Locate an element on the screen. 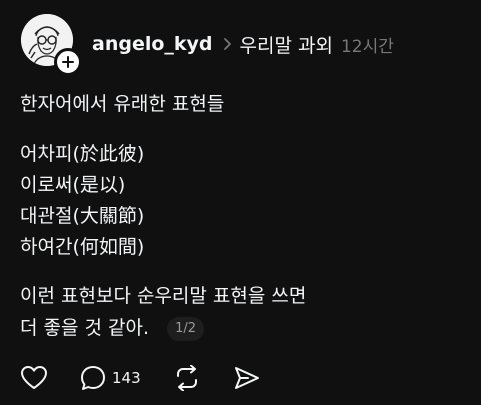 The width and height of the screenshot is (481, 405). repost-button is located at coordinates (187, 378).